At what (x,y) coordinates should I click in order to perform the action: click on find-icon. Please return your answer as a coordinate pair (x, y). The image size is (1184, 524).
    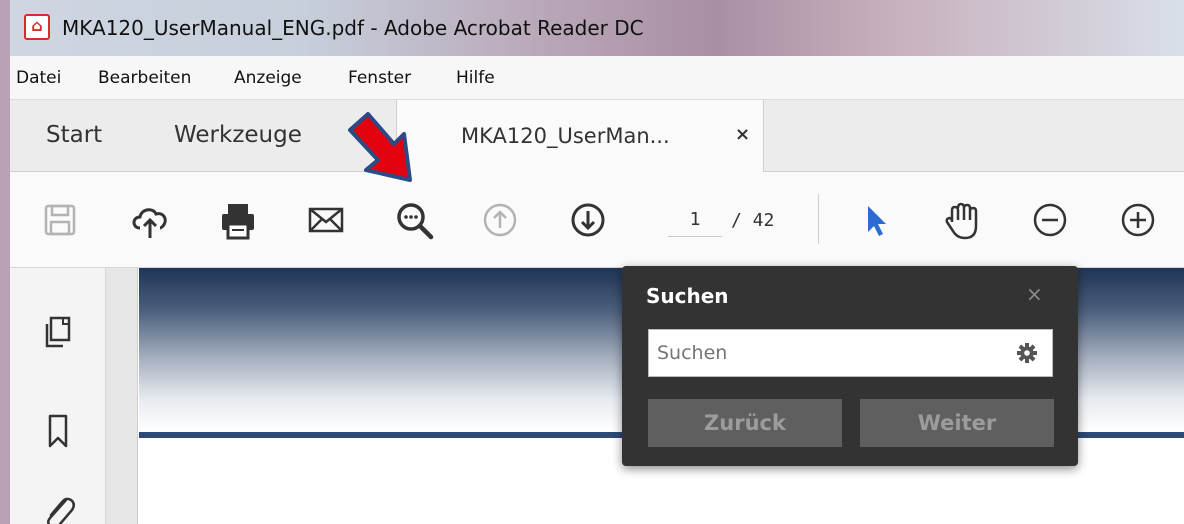
    Looking at the image, I should click on (414, 220).